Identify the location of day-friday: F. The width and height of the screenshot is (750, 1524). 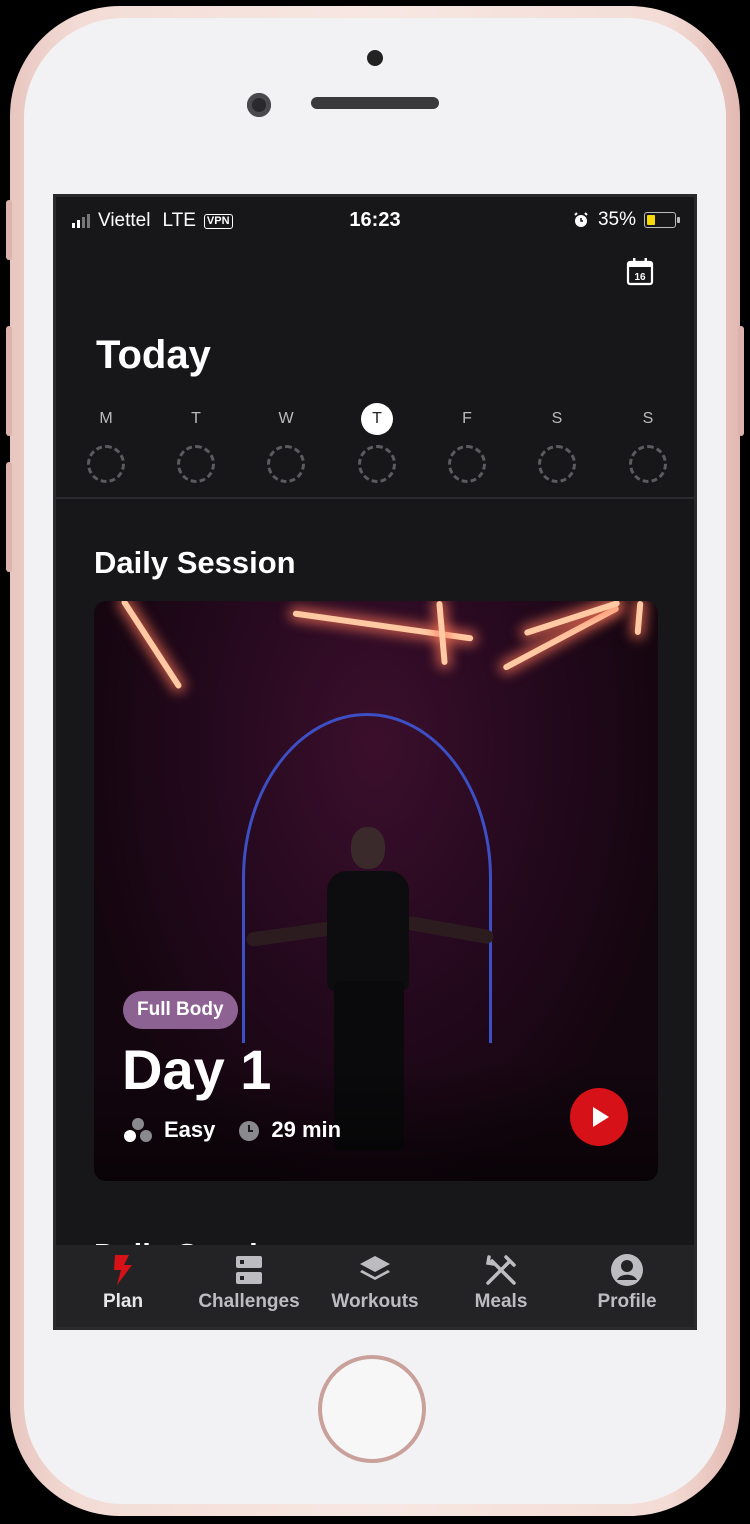
(467, 443).